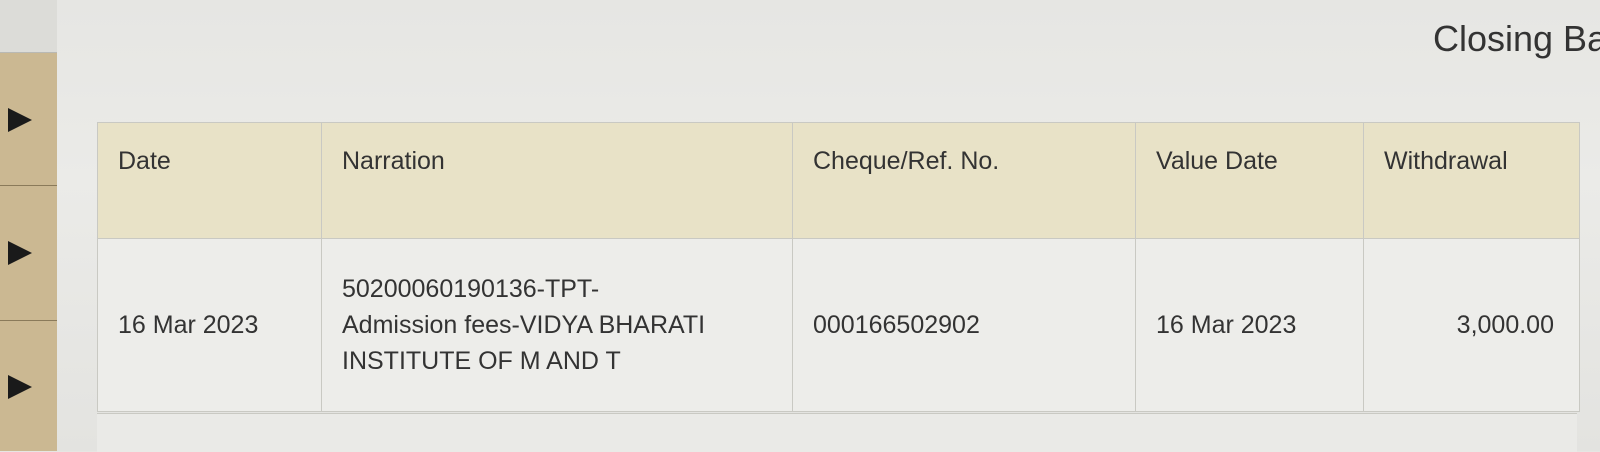  What do you see at coordinates (28, 26) in the screenshot?
I see `sidebar-top-panel` at bounding box center [28, 26].